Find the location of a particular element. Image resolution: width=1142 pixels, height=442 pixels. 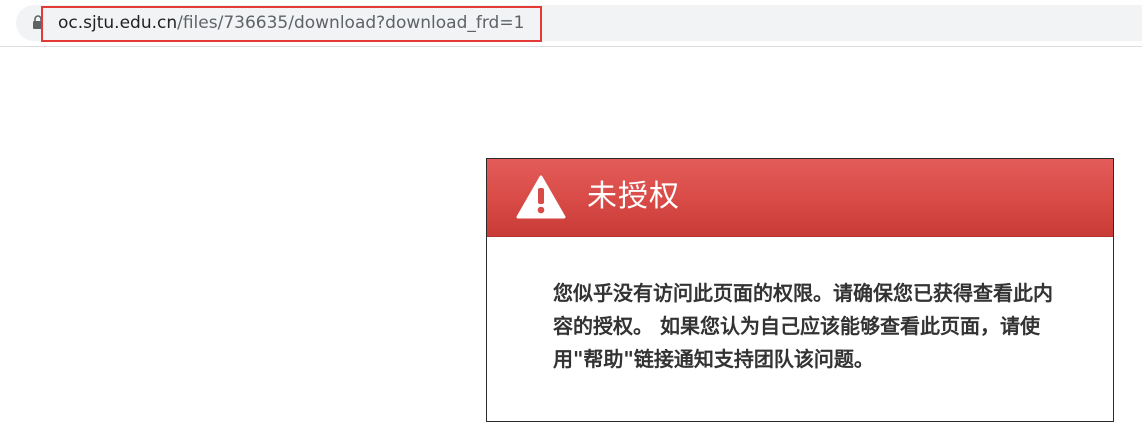

url-path: /files/736635/download?download_frd=1 is located at coordinates (351, 23).